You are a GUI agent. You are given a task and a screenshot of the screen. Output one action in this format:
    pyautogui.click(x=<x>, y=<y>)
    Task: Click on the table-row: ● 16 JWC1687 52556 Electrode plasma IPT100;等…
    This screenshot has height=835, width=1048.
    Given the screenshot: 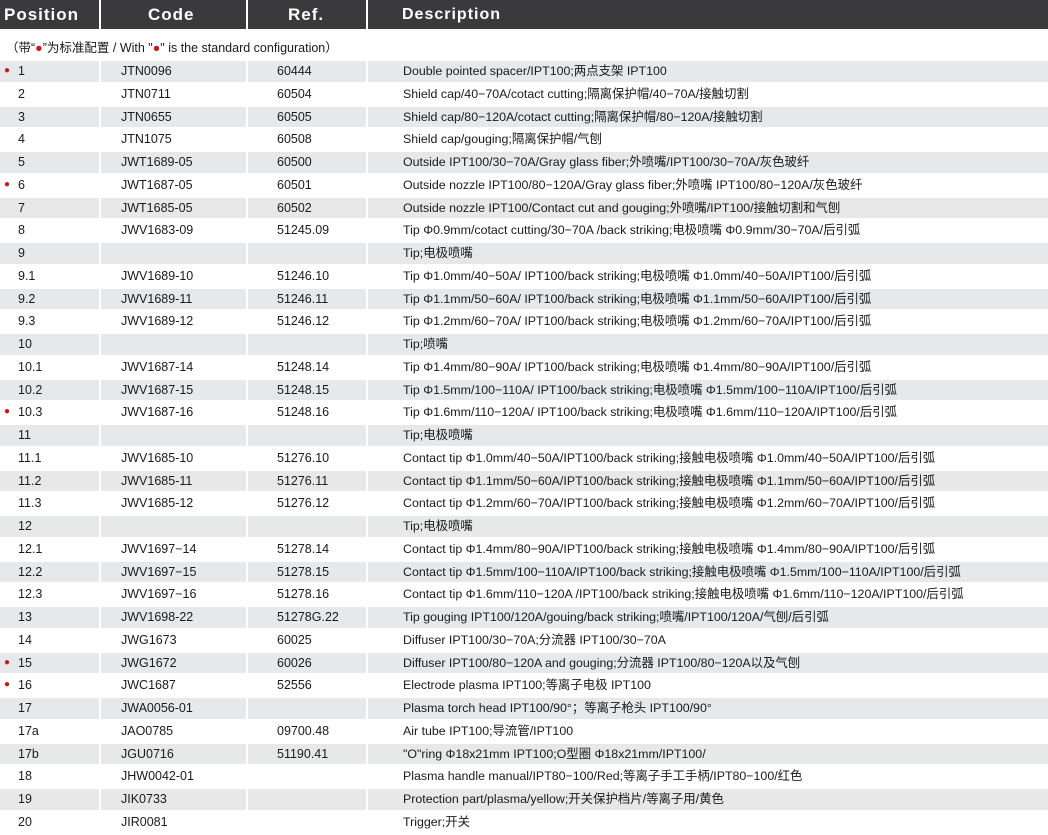 What is the action you would take?
    pyautogui.click(x=524, y=686)
    